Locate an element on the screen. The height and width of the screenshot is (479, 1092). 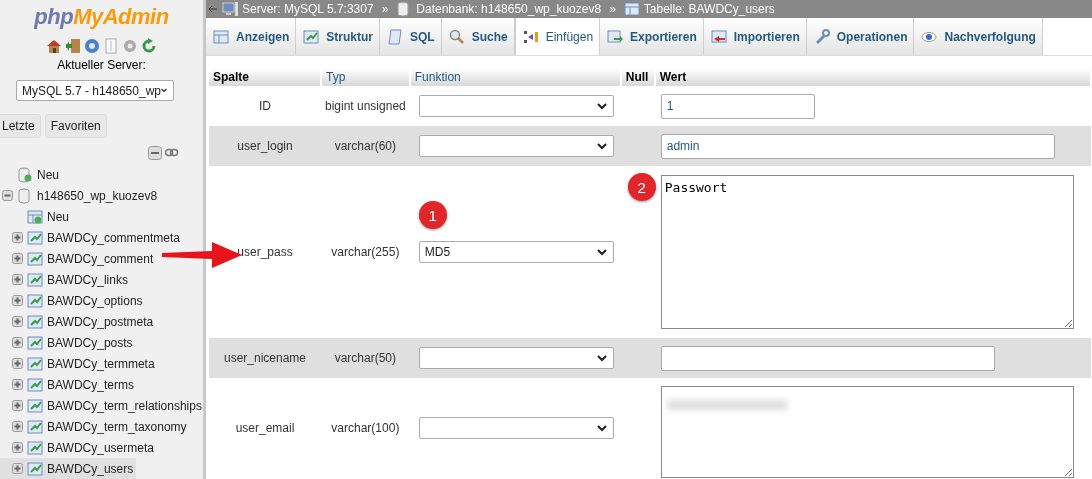
function-select: MD5 is located at coordinates (516, 252).